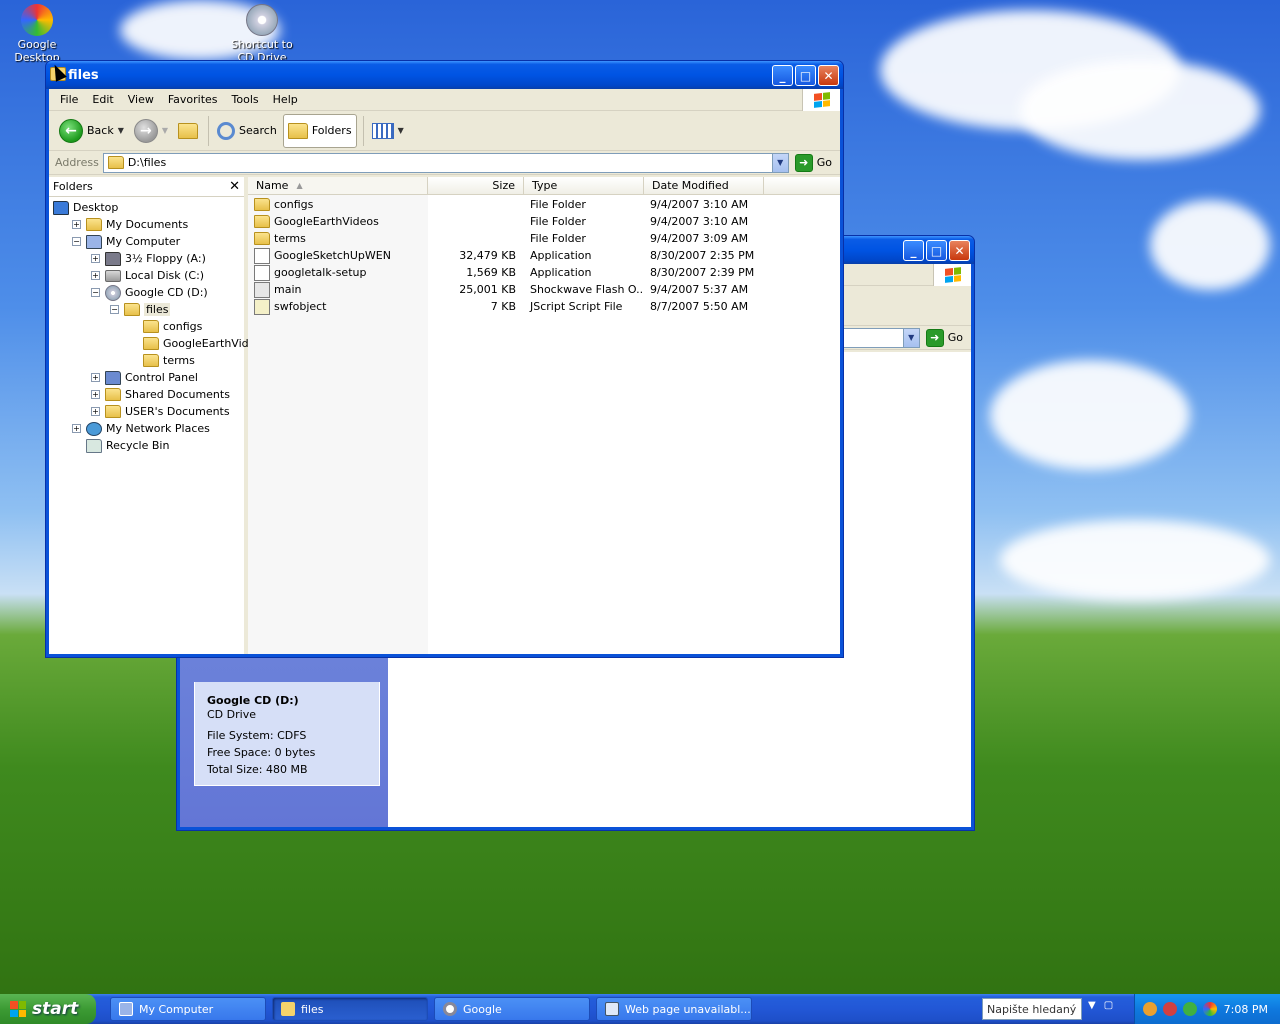 Image resolution: width=1280 pixels, height=1024 pixels. Describe the element at coordinates (476, 185) in the screenshot. I see `column-header-size: Size` at that location.